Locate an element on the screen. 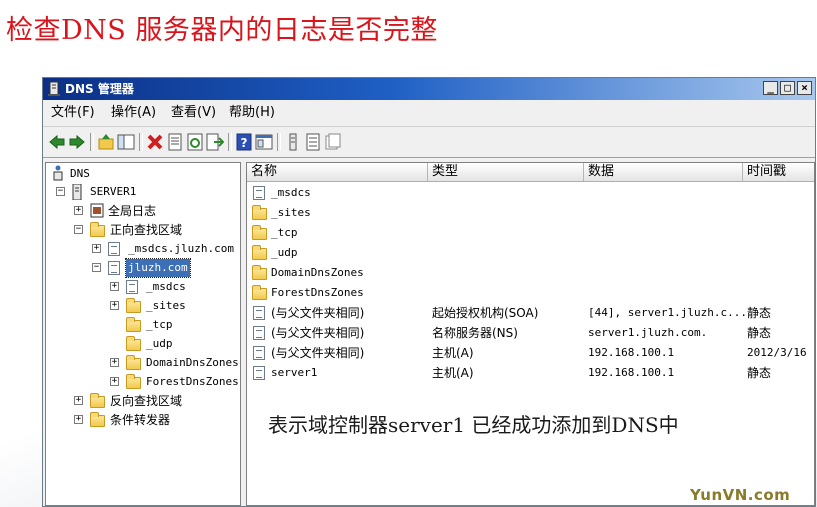 The height and width of the screenshot is (507, 817). record-type: 起始授权机构(SOA) is located at coordinates (485, 313).